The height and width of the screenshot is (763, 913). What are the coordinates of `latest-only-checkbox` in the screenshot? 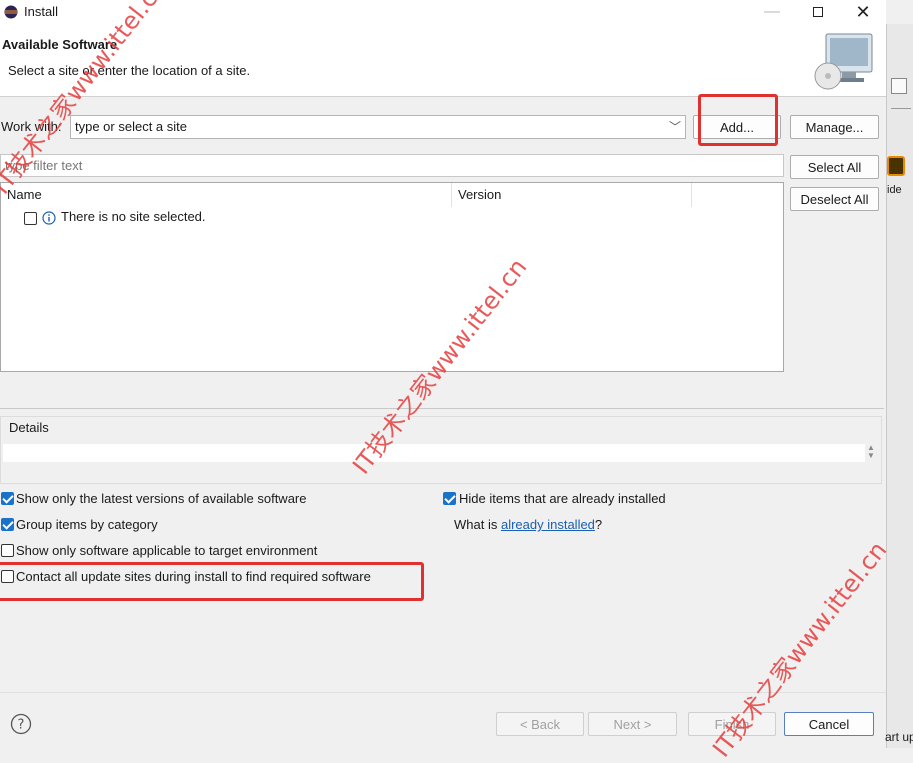 It's located at (7, 498).